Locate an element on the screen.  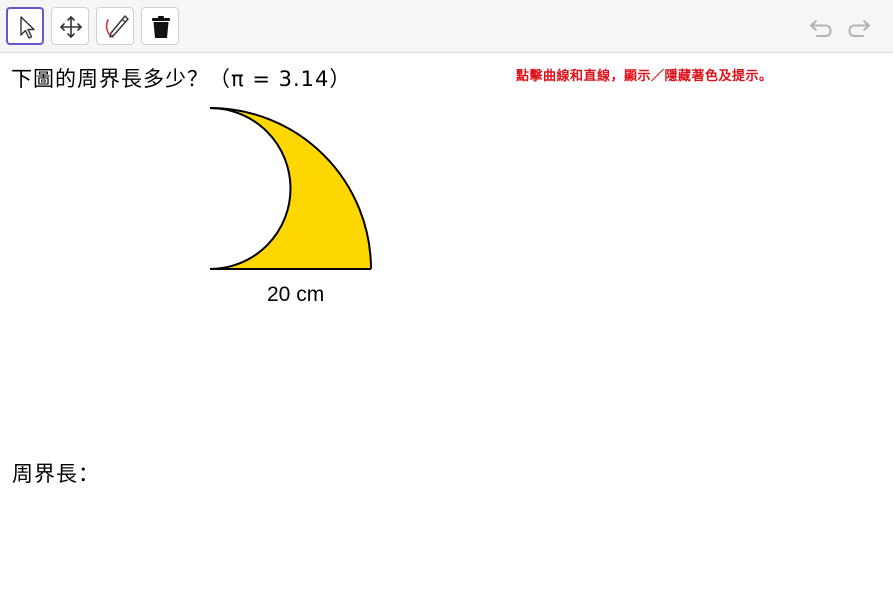
undo-icon is located at coordinates (821, 28).